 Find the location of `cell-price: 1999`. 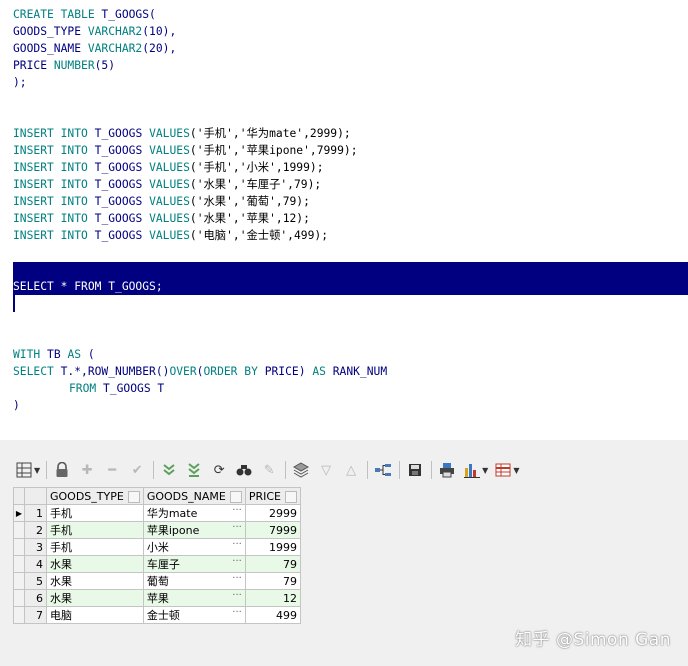

cell-price: 1999 is located at coordinates (272, 547).